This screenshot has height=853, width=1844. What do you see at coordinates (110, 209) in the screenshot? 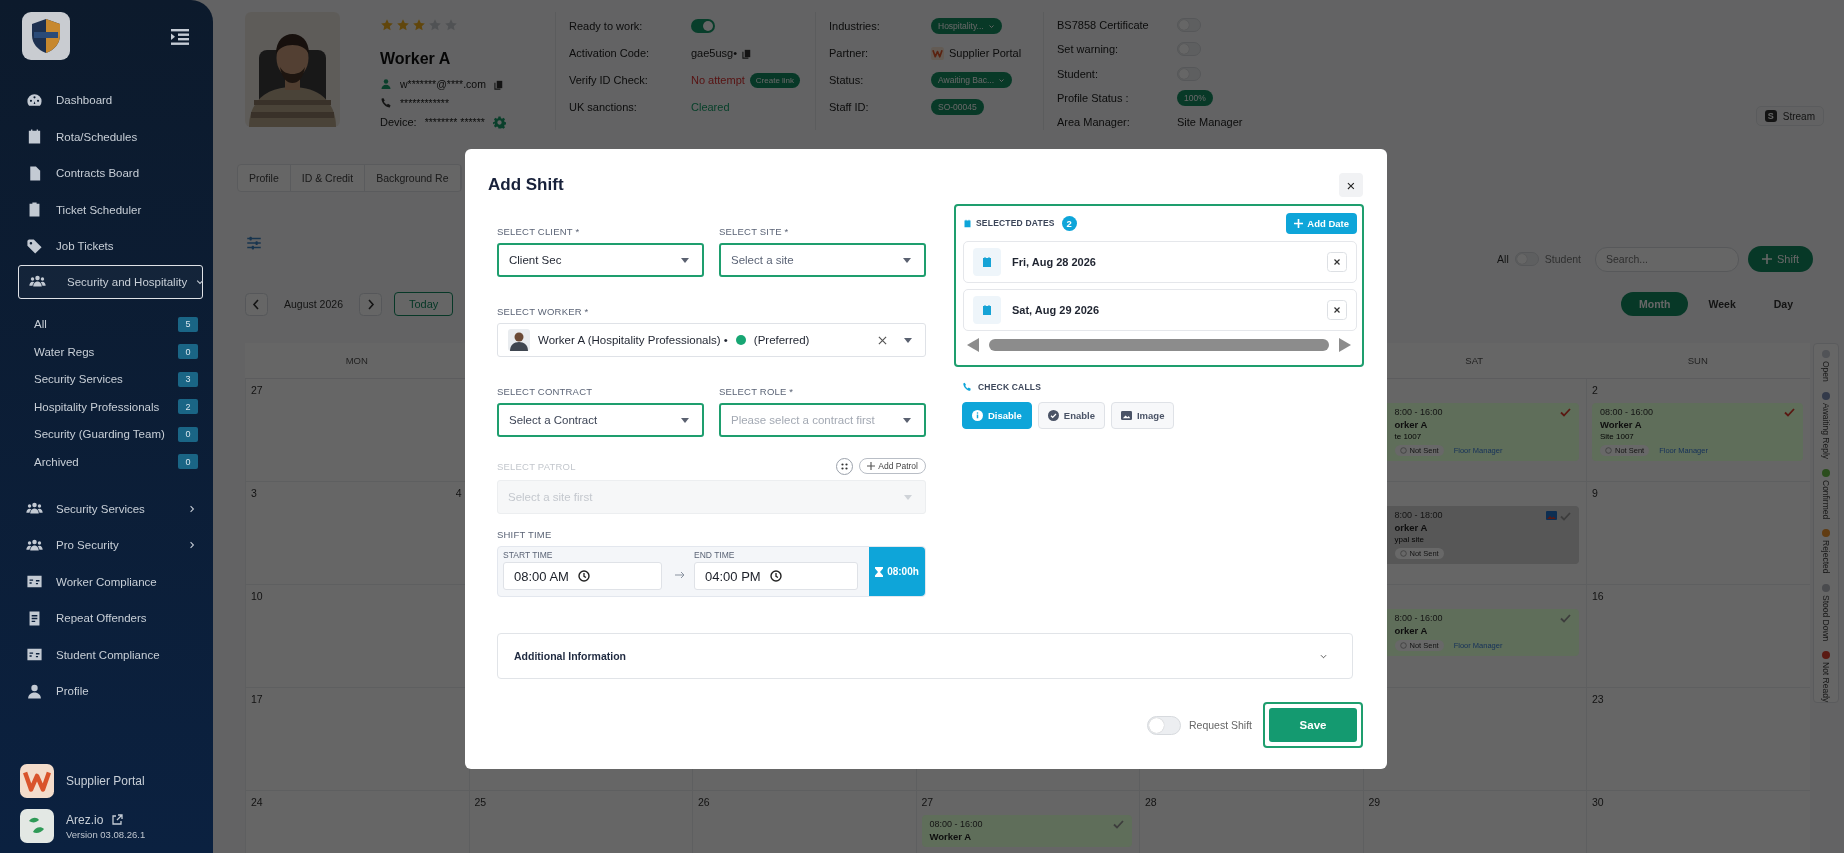
I see `nav-item: Ticket Scheduler` at bounding box center [110, 209].